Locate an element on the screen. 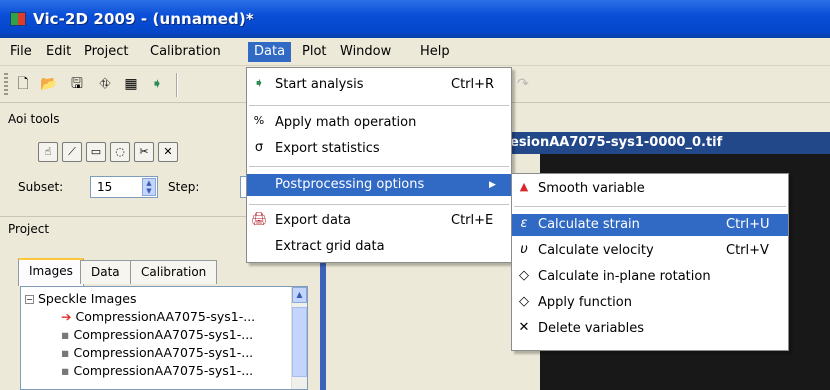 This screenshot has height=390, width=830. menu-item-label: Start analysis is located at coordinates (319, 84).